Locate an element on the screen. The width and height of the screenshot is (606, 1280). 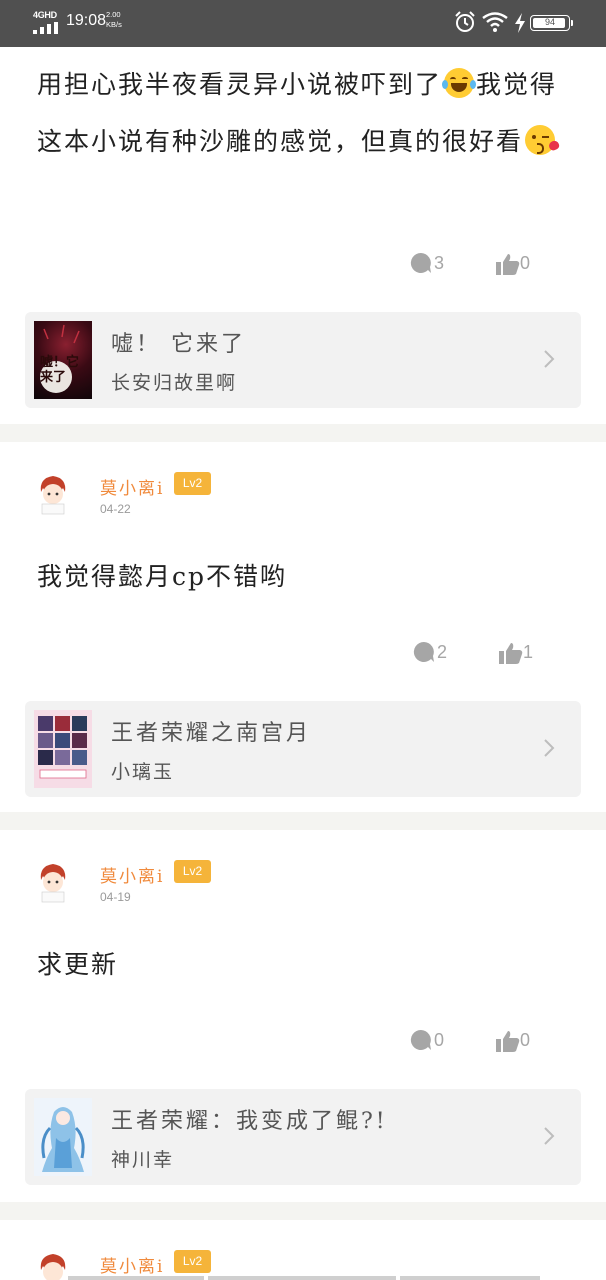
post-text: 求更新 is located at coordinates (78, 964).